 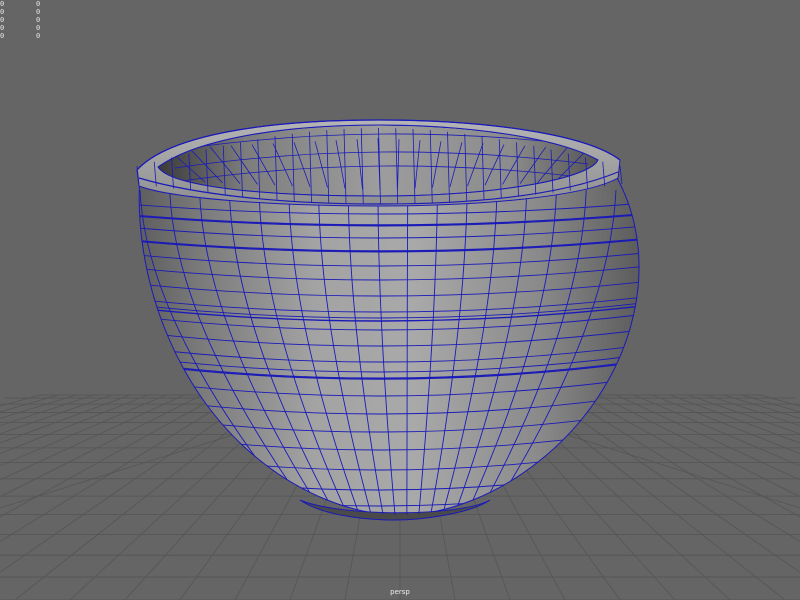 I want to click on hud-overlay: 0000000000, so click(x=30, y=20).